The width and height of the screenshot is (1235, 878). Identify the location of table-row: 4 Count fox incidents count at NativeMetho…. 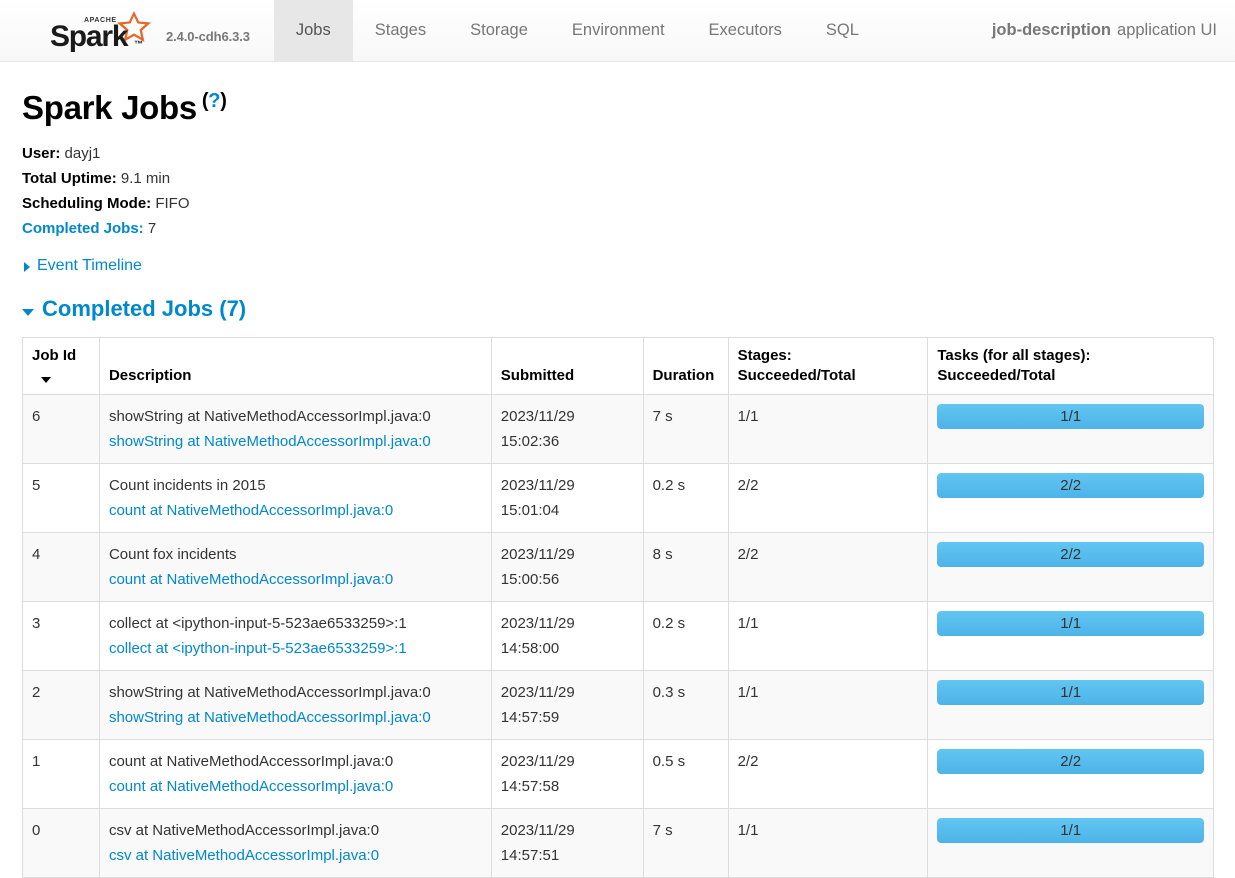
(618, 566).